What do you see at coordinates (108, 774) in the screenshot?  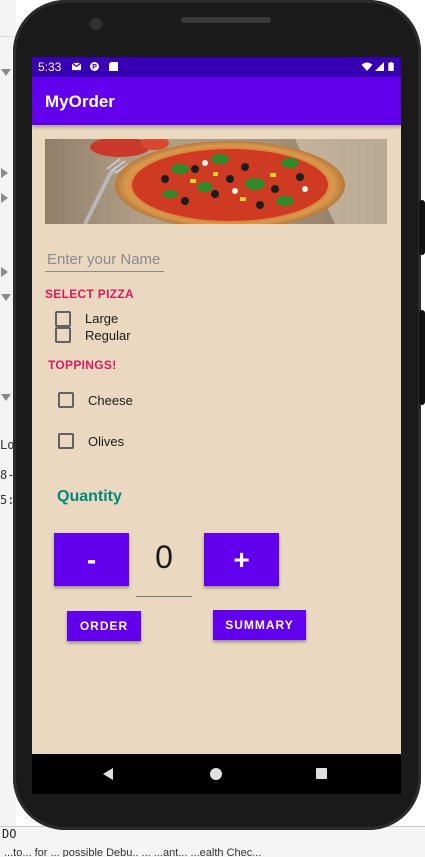 I see `back-icon` at bounding box center [108, 774].